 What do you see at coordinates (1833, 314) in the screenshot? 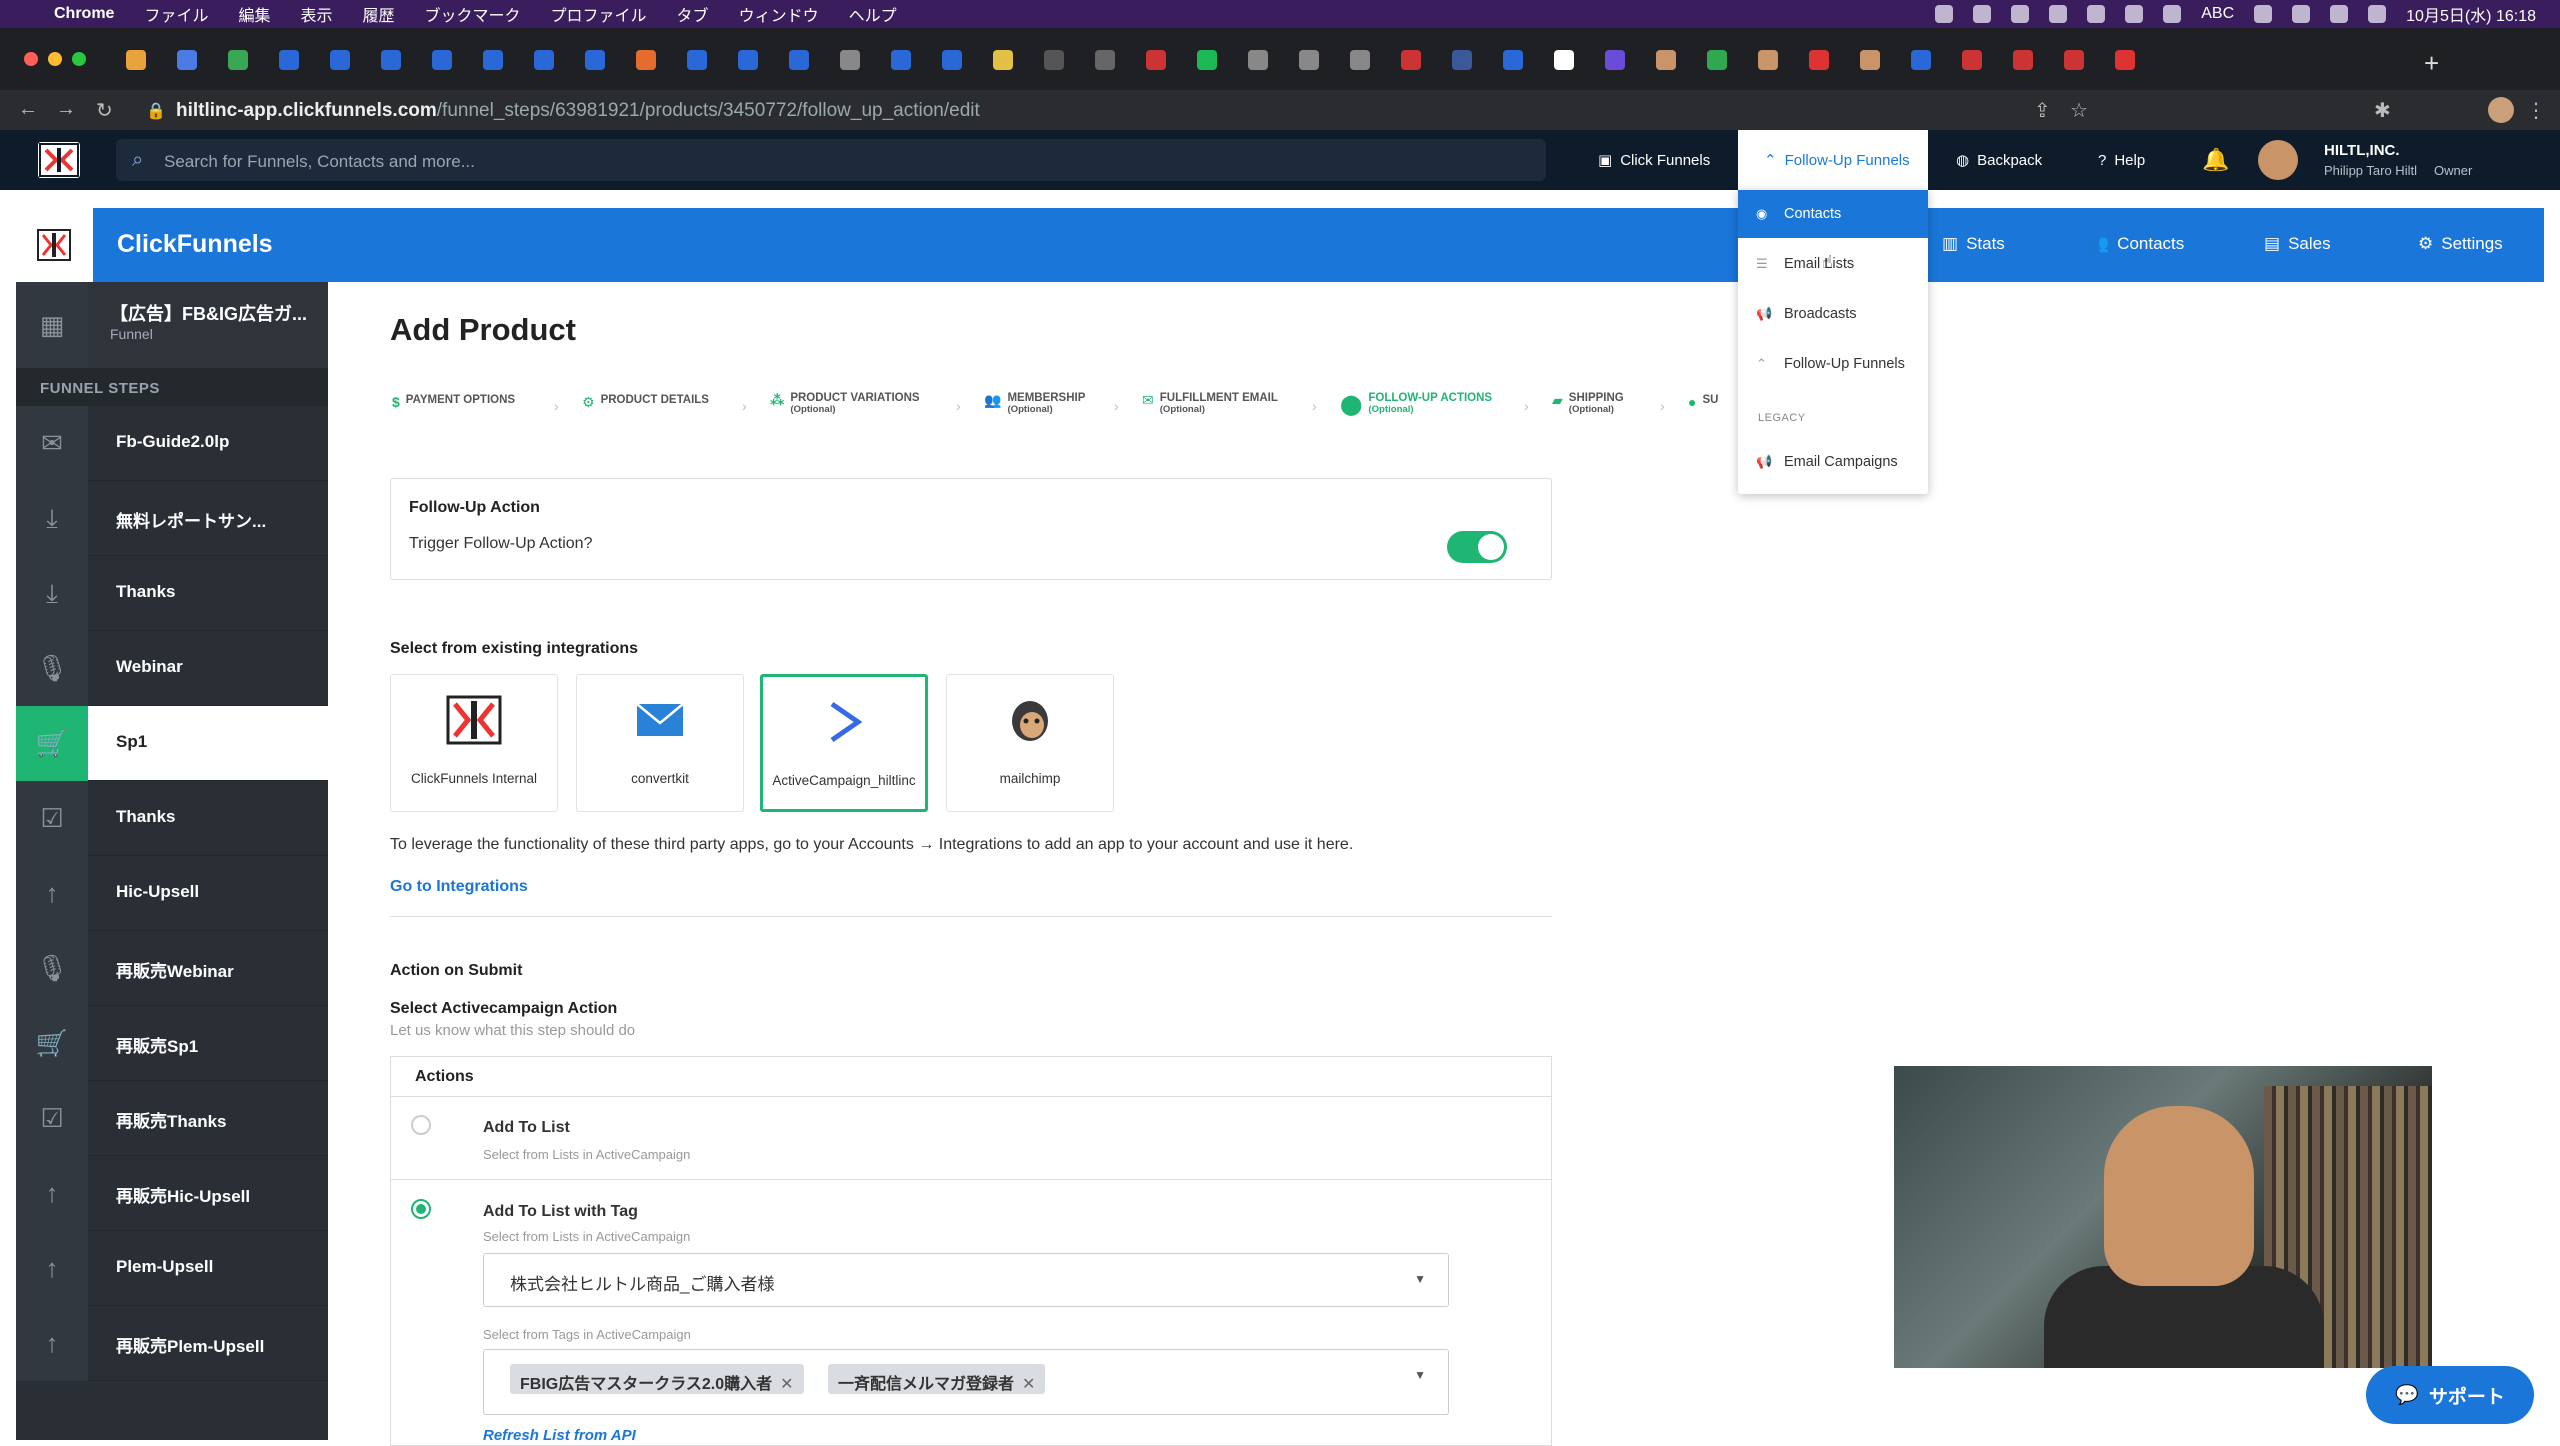
I see `menu-item-broadcasts: 📢 Broadcasts` at bounding box center [1833, 314].